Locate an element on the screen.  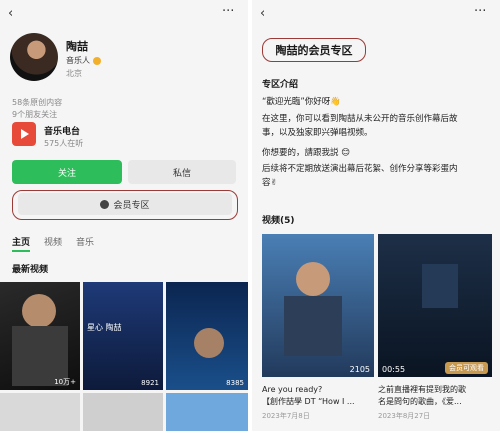
video-card-thumbnail: 2105 is located at coordinates (318, 305).